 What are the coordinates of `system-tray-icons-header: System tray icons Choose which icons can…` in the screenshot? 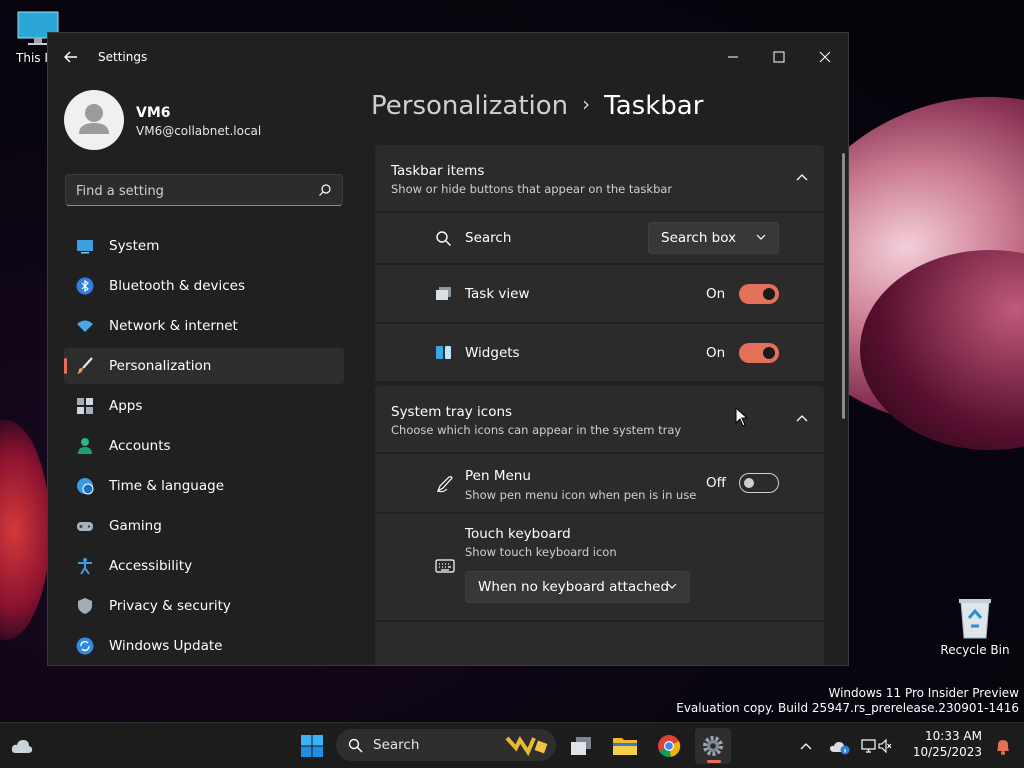 It's located at (599, 419).